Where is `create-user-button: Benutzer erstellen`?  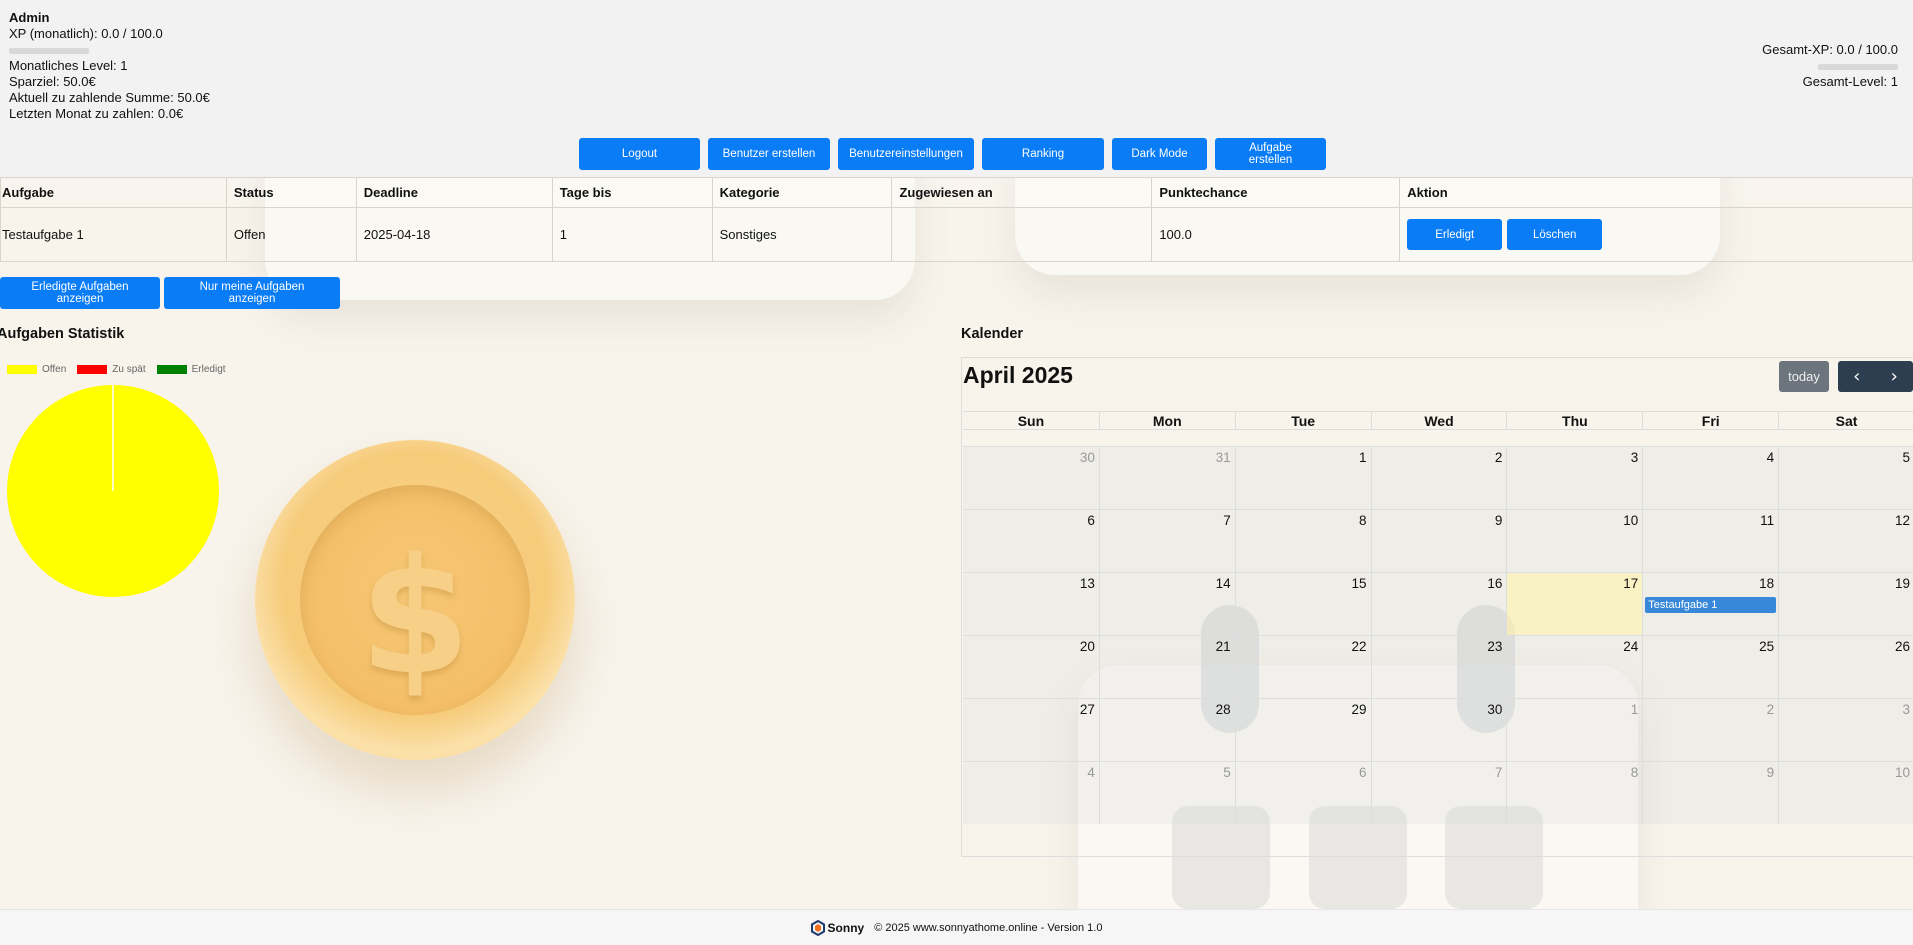 create-user-button: Benutzer erstellen is located at coordinates (769, 154).